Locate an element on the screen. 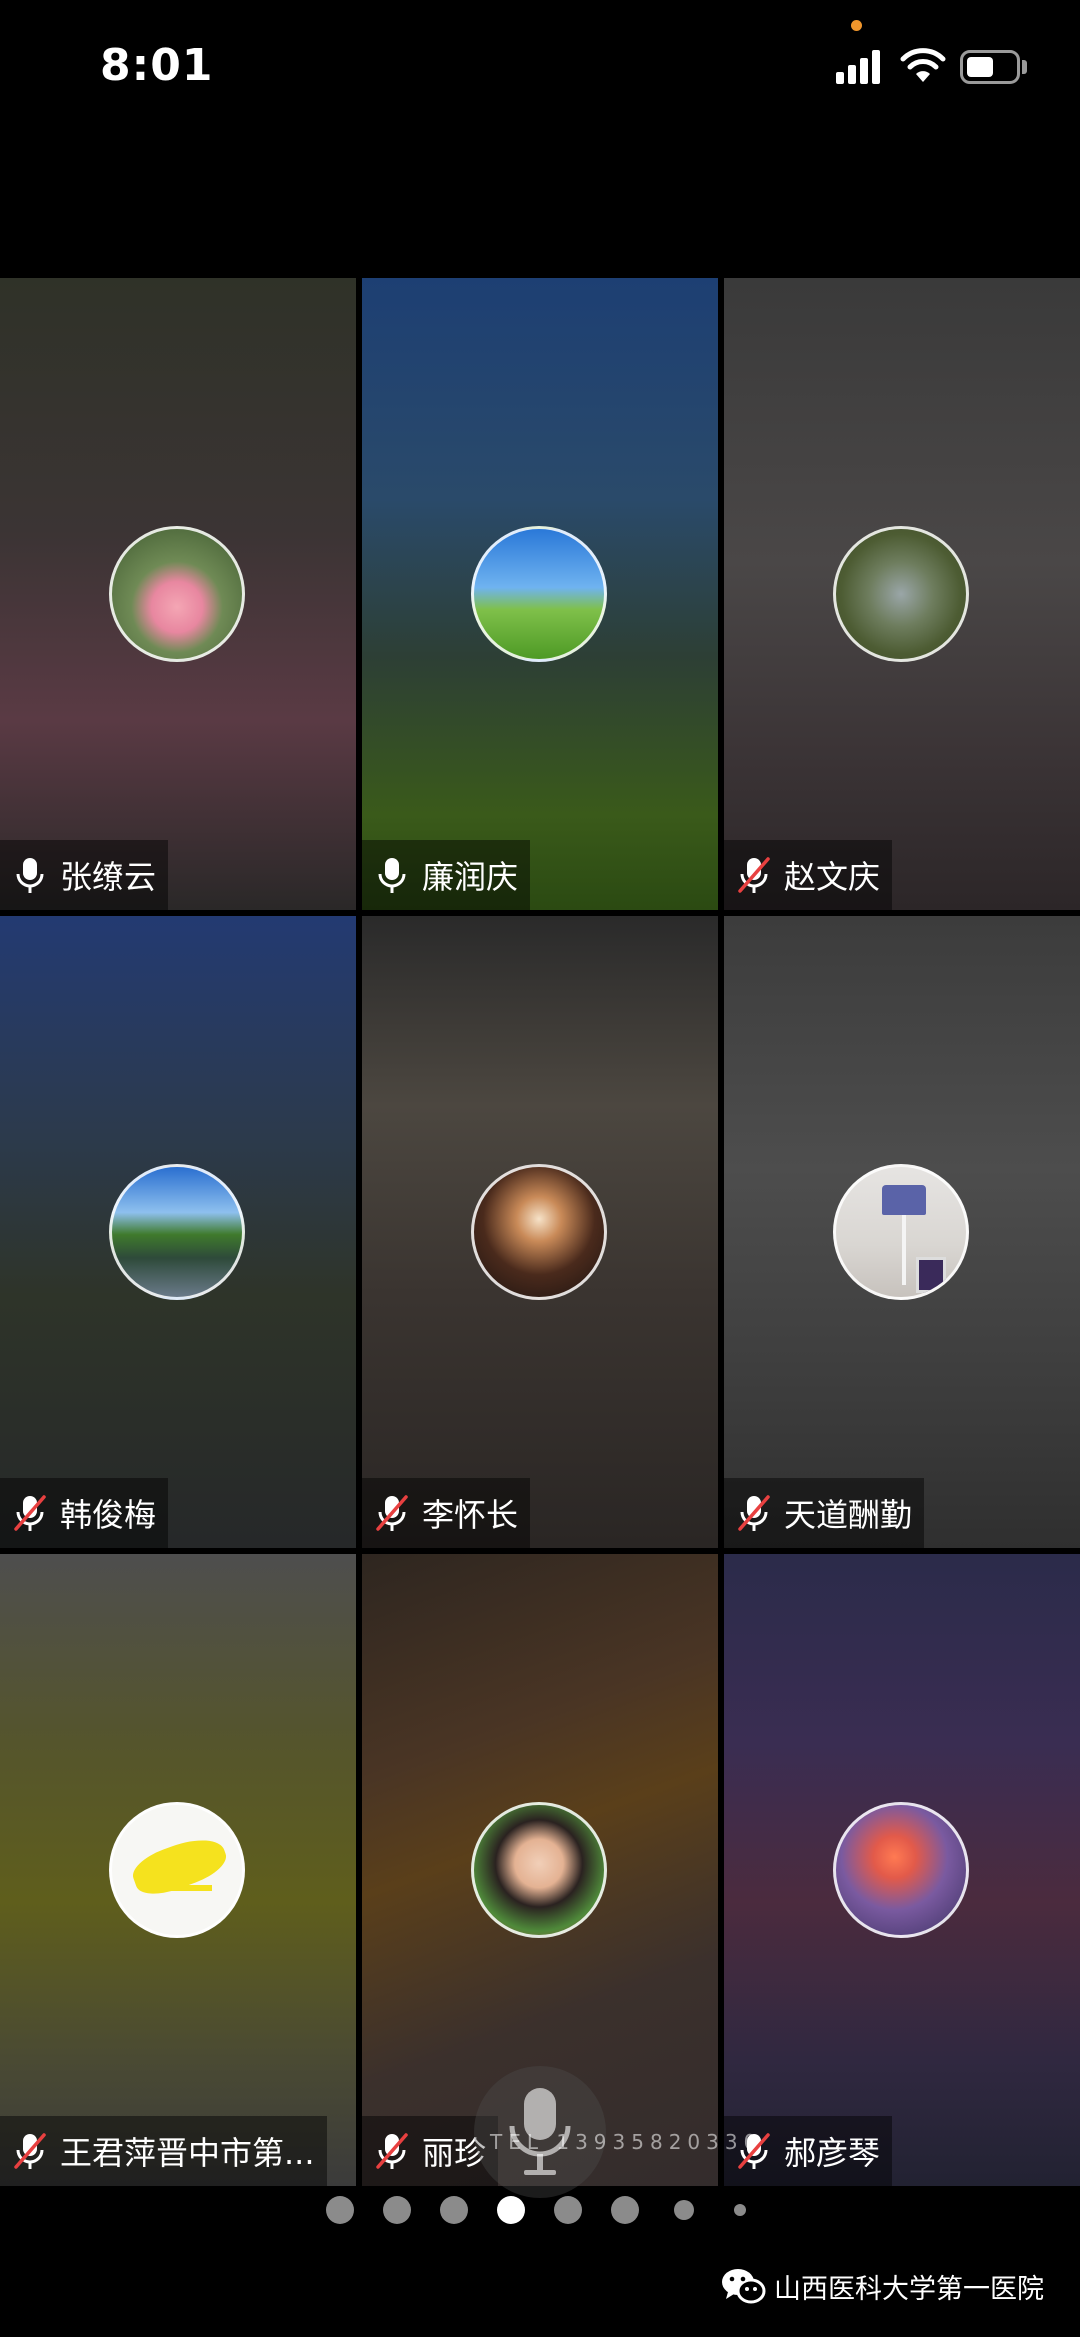 The image size is (1080, 2337). footer-text: 山西医科大学第一医院 is located at coordinates (909, 2289).